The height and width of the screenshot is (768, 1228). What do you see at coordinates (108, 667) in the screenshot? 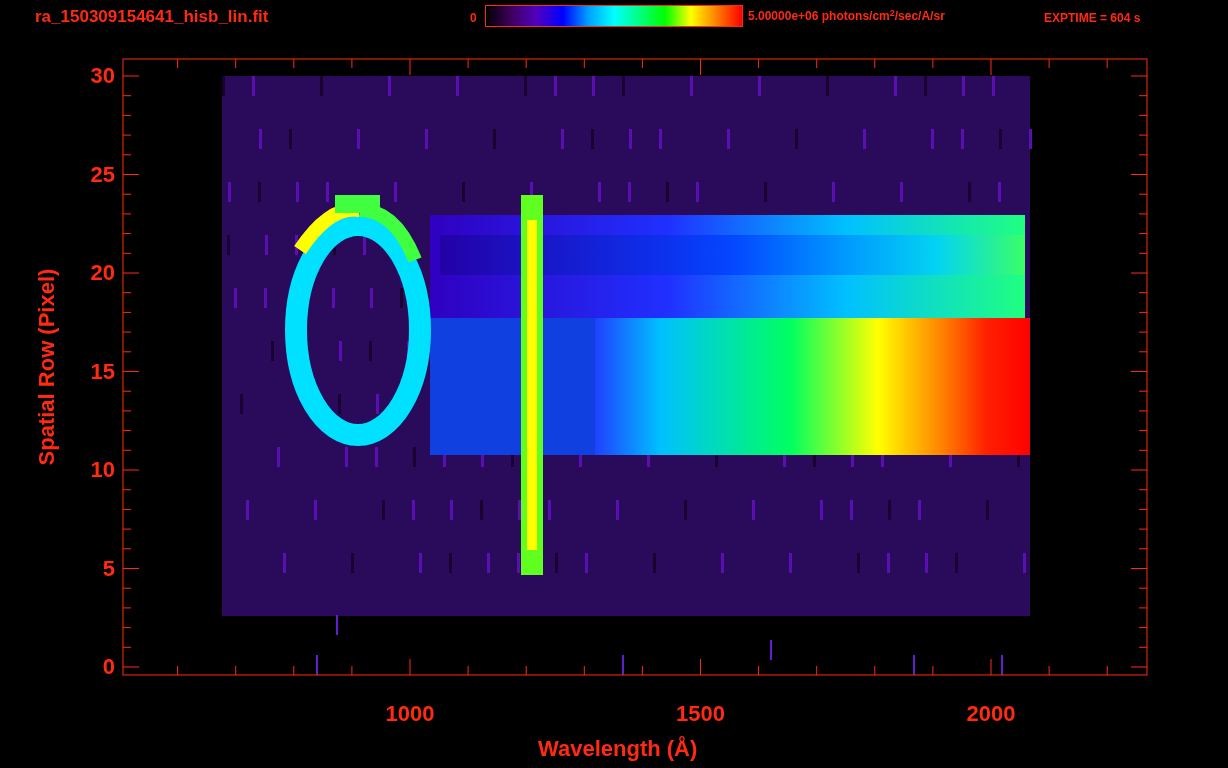
I see `y-tick-label: 0` at bounding box center [108, 667].